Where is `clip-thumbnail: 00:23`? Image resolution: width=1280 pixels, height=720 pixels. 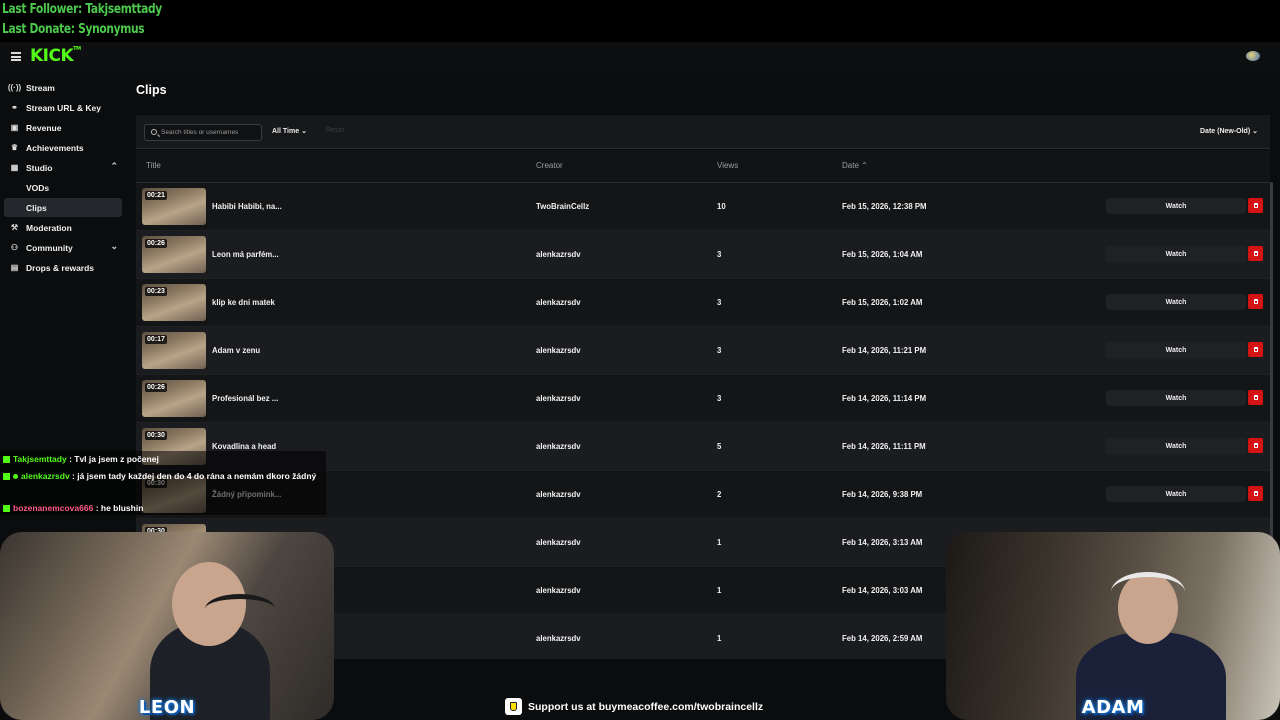
clip-thumbnail: 00:23 is located at coordinates (174, 302).